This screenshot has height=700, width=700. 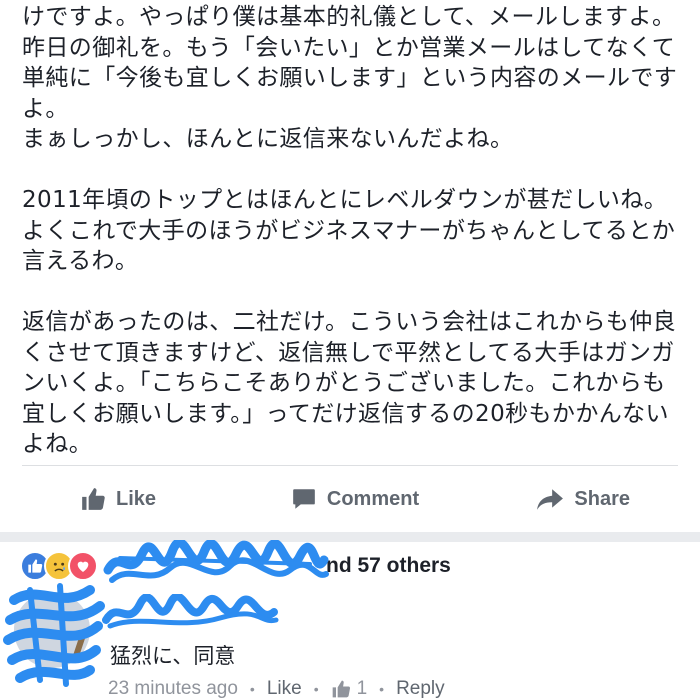 I want to click on post-line: 2011年頃のトップとはほんとにレベルダウンが甚だしいね。, so click(x=345, y=200).